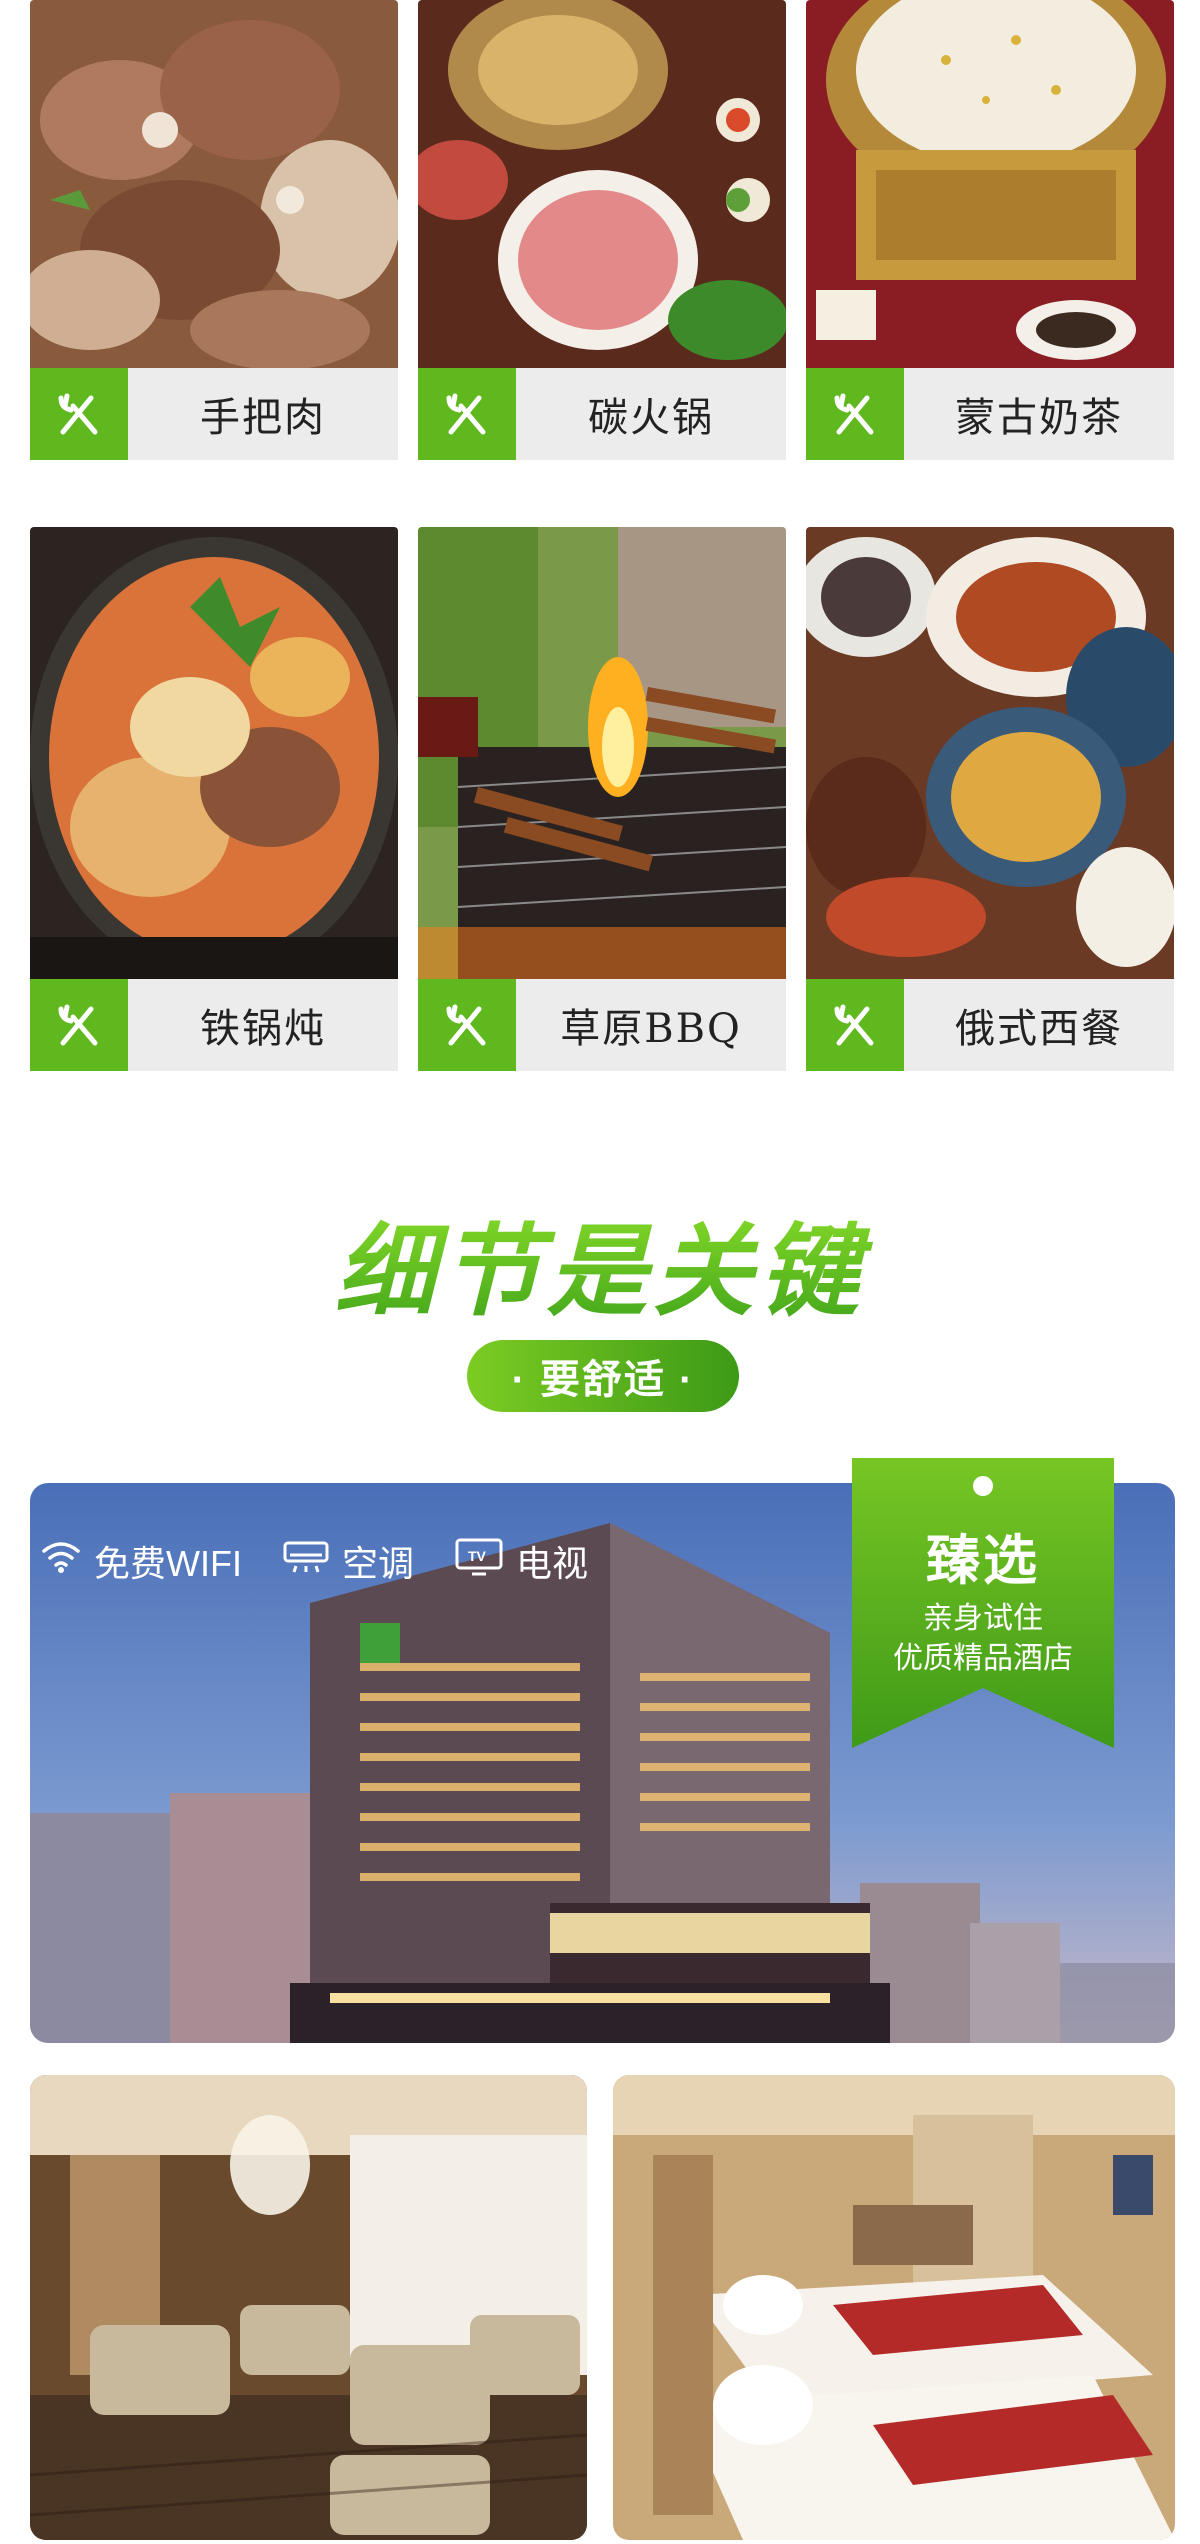 This screenshot has width=1200, height=2544. What do you see at coordinates (983, 1658) in the screenshot?
I see `badge-line2: 优质精品酒店` at bounding box center [983, 1658].